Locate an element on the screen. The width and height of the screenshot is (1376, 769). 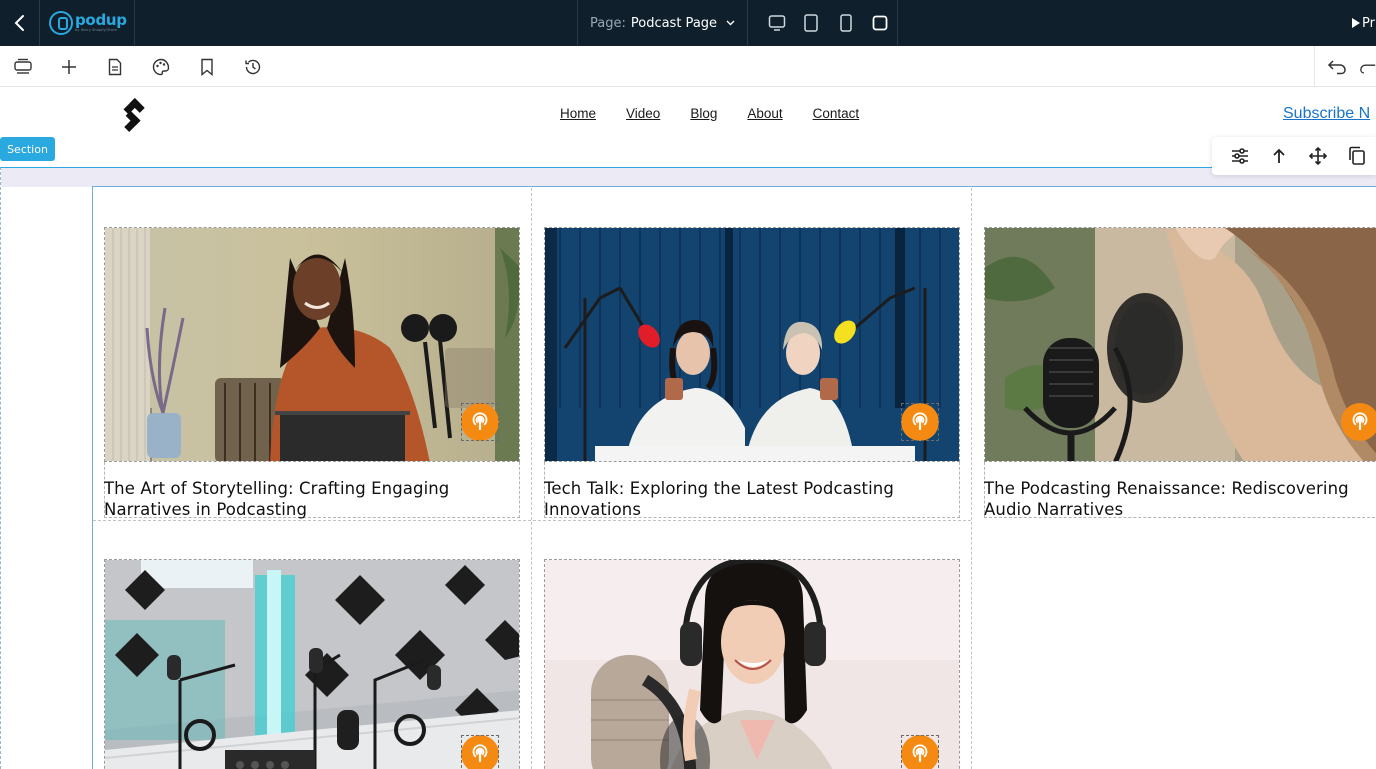
move-section-up-button is located at coordinates (1278, 156).